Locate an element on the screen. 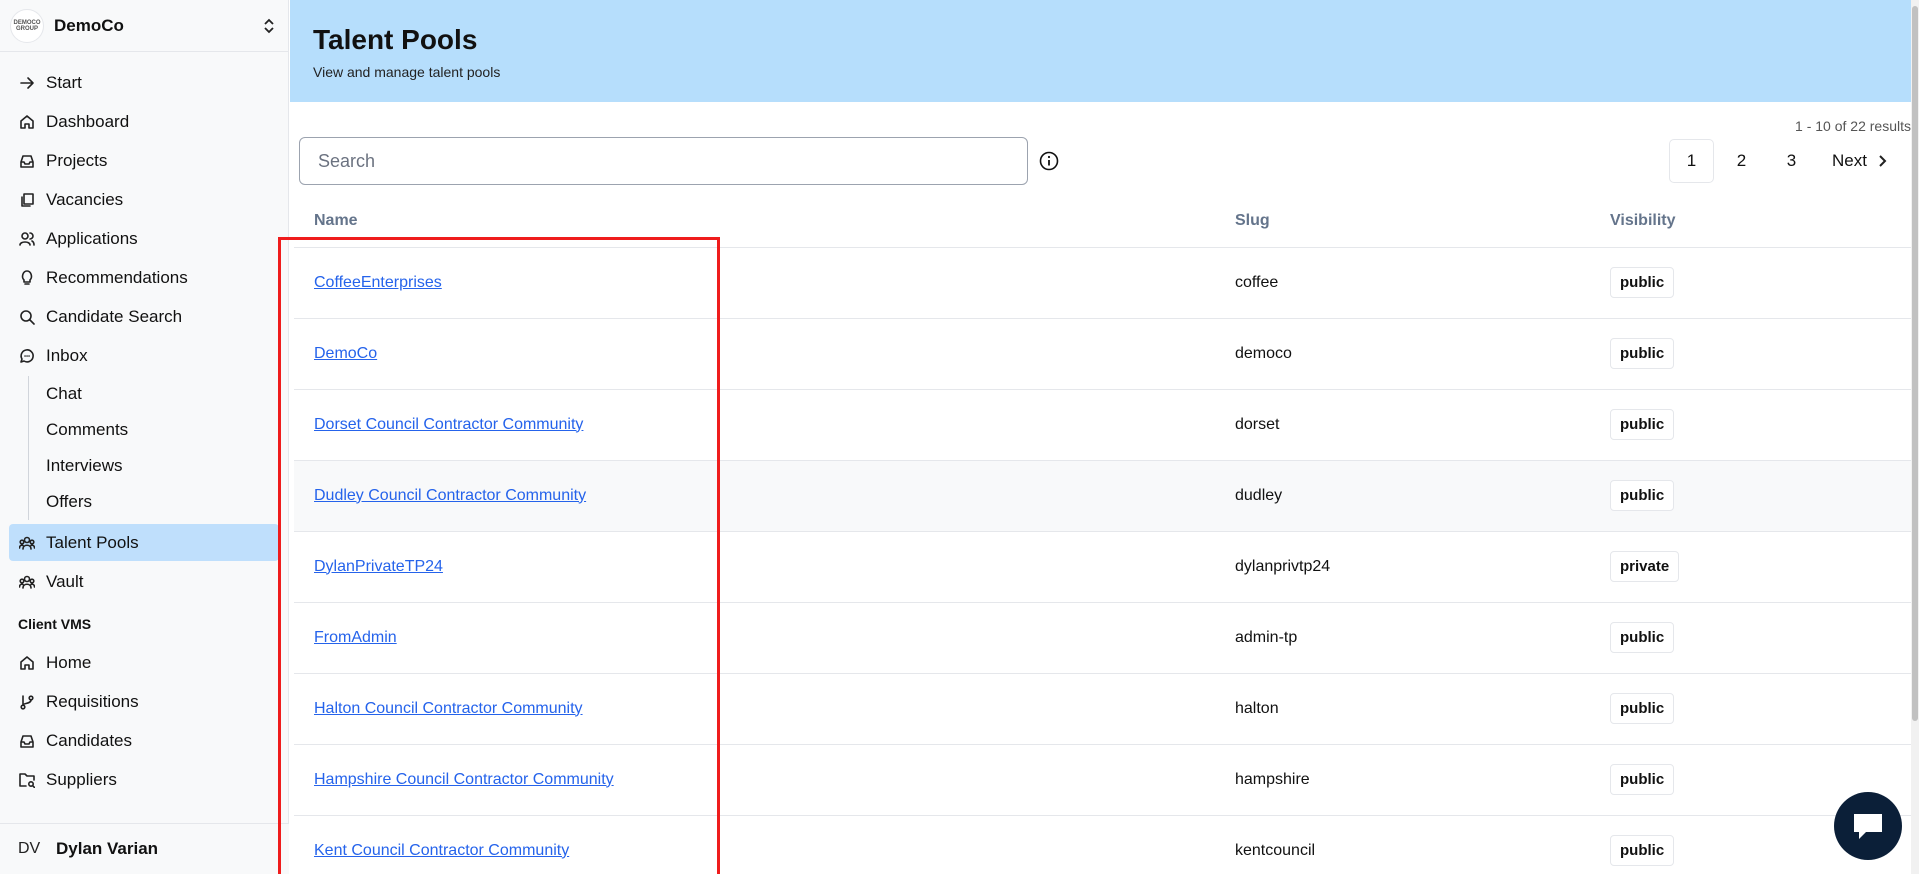  nav-item-vacancies: Vacancies is located at coordinates (144, 199).